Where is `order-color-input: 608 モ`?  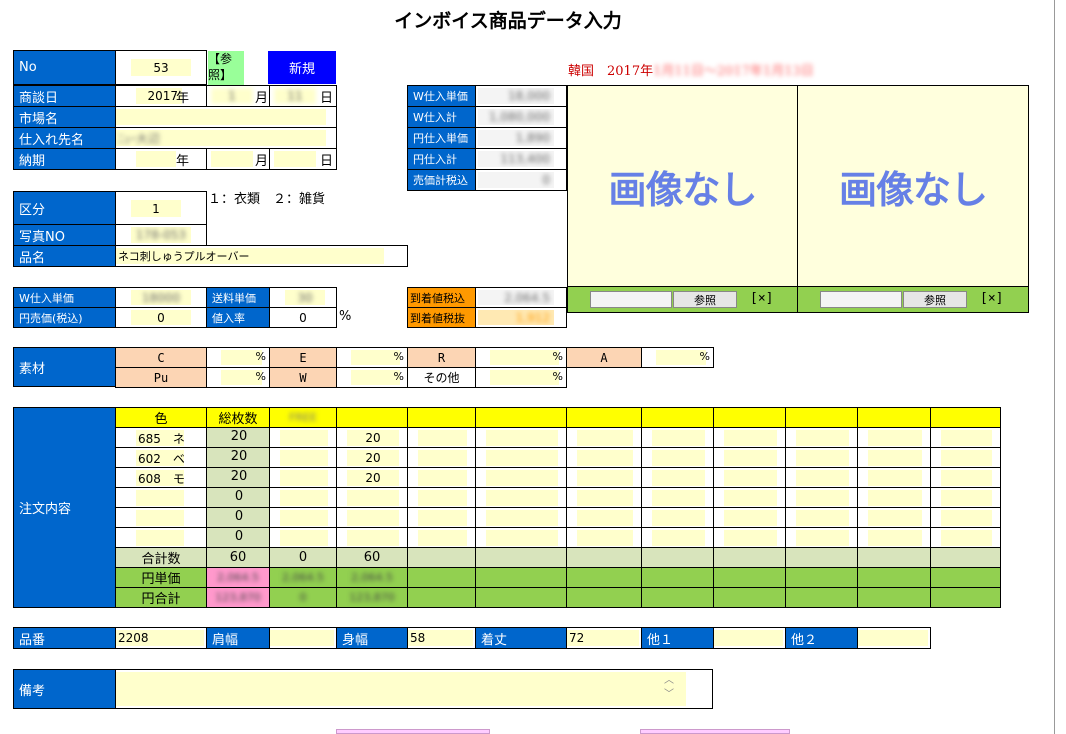
order-color-input: 608 モ is located at coordinates (160, 478).